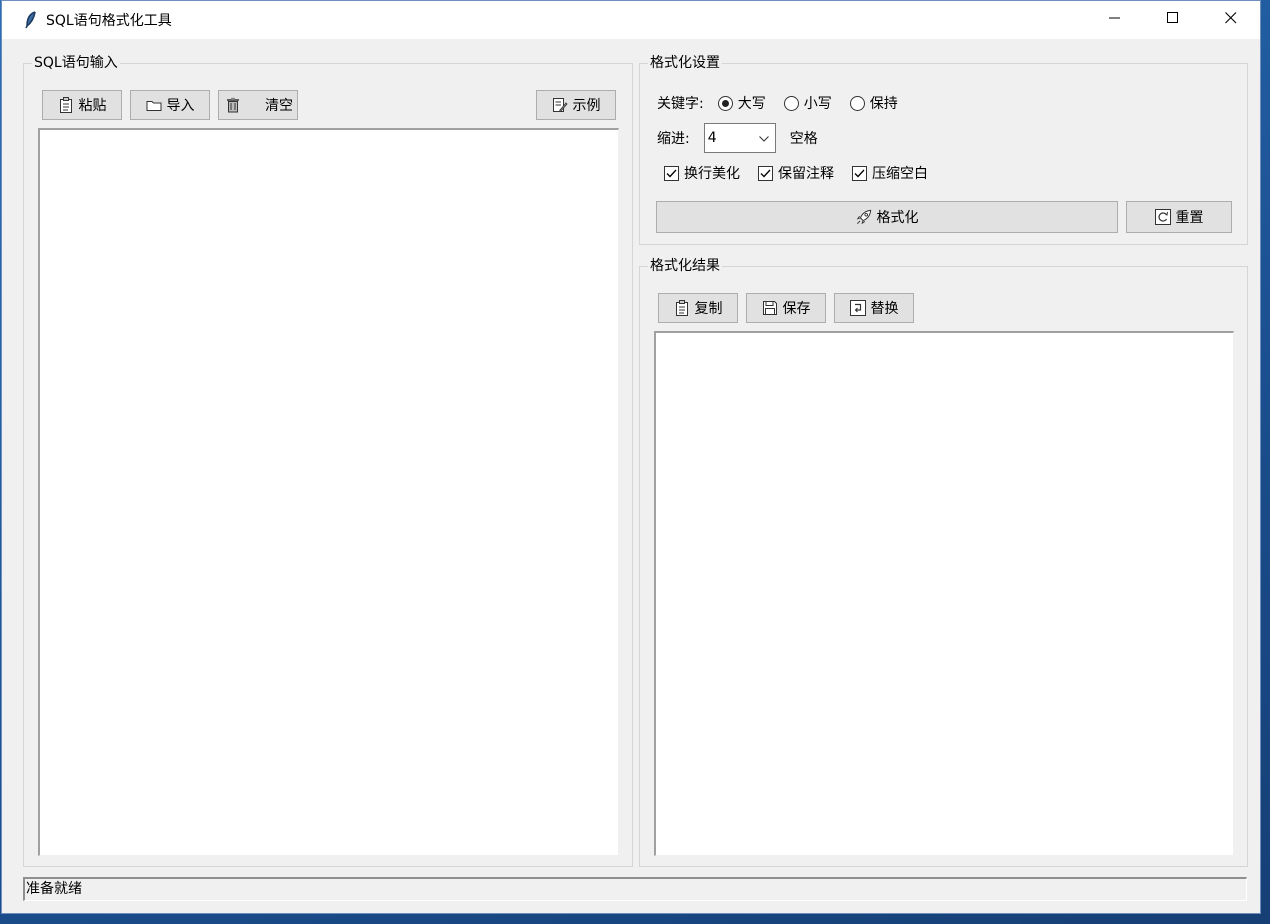  I want to click on keyword-lower-radio: 小写, so click(807, 103).